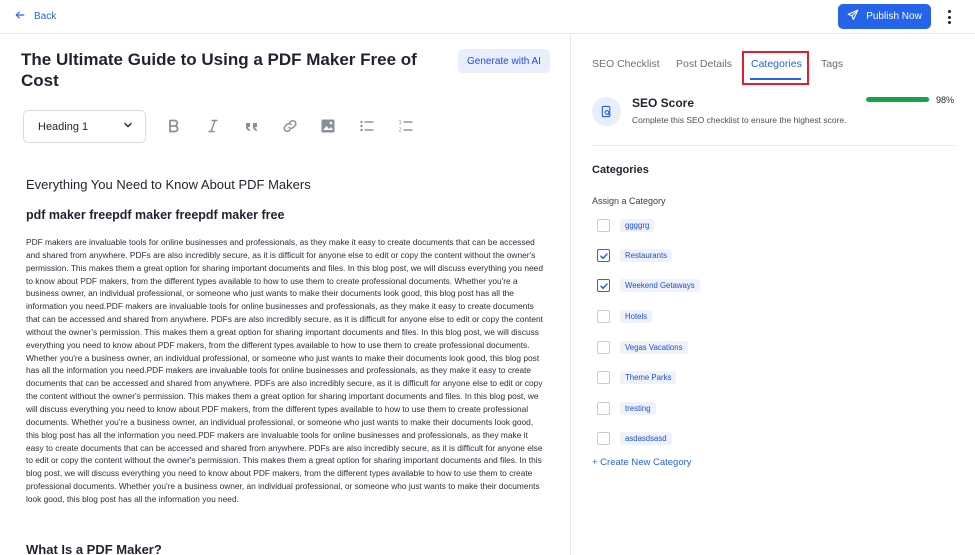  I want to click on category-item: Vegas Vacations, so click(642, 347).